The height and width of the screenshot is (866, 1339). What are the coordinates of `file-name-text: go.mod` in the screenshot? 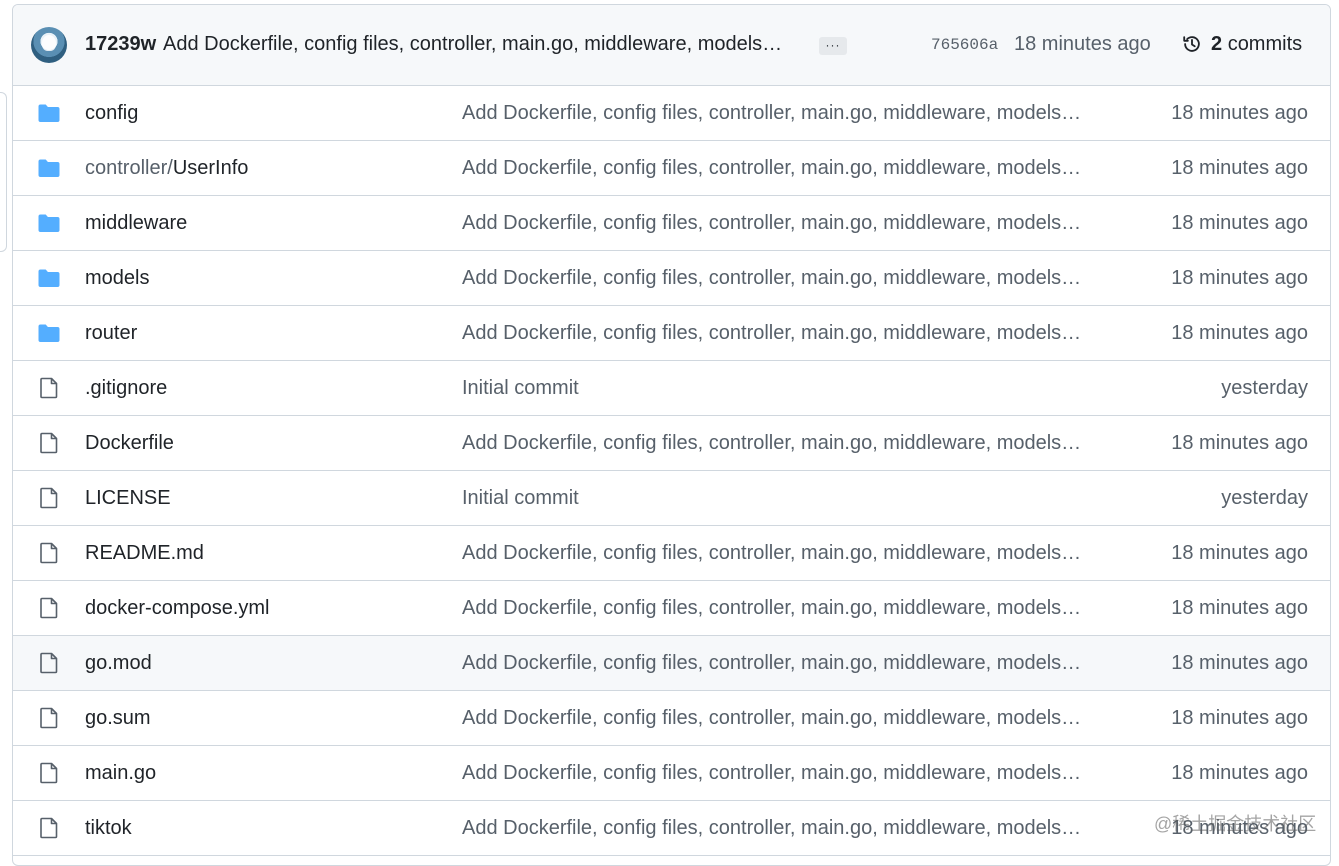 It's located at (118, 663).